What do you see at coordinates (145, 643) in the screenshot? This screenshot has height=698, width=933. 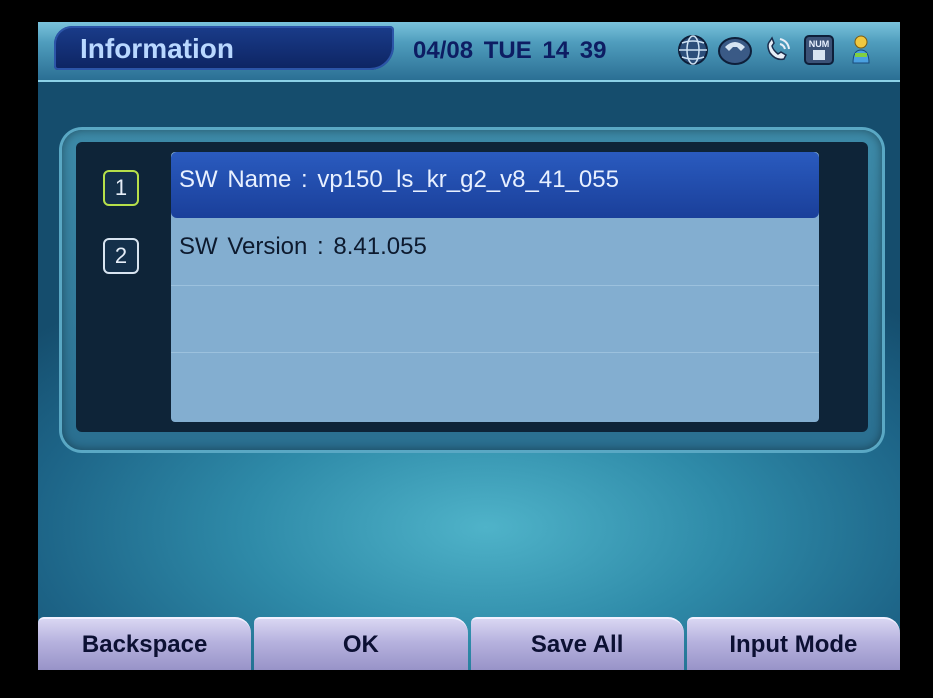 I see `backspace-button: Backspace` at bounding box center [145, 643].